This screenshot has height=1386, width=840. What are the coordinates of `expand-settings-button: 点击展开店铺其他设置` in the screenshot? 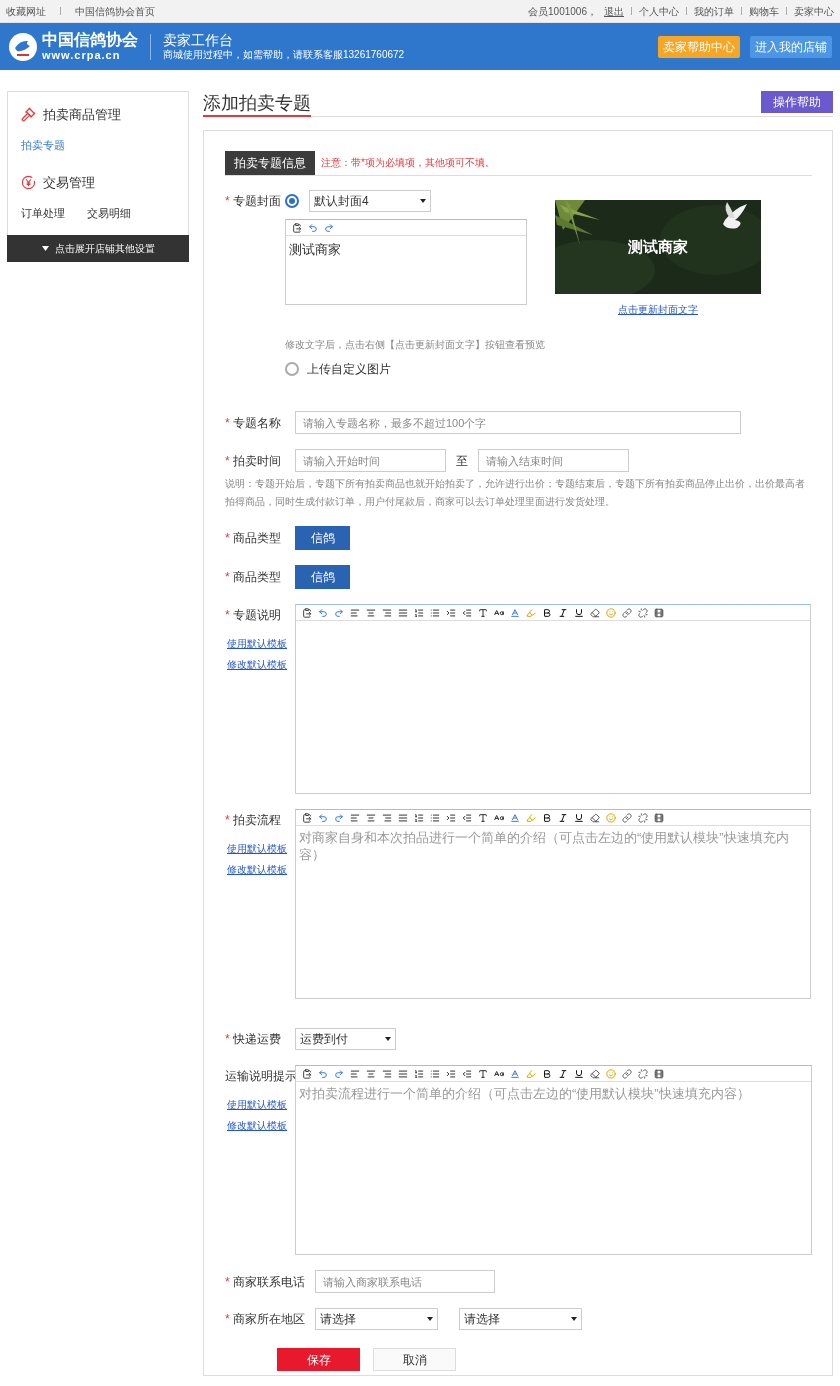 It's located at (98, 248).